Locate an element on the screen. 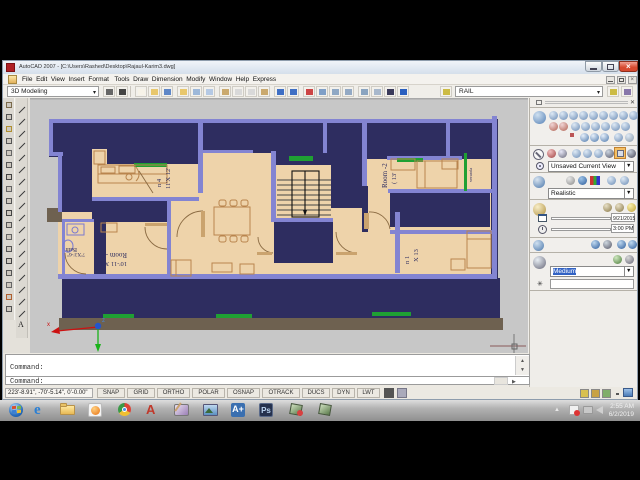 Image resolution: width=640 pixels, height=480 pixels. svg-text: n 4 is located at coordinates (159, 182).